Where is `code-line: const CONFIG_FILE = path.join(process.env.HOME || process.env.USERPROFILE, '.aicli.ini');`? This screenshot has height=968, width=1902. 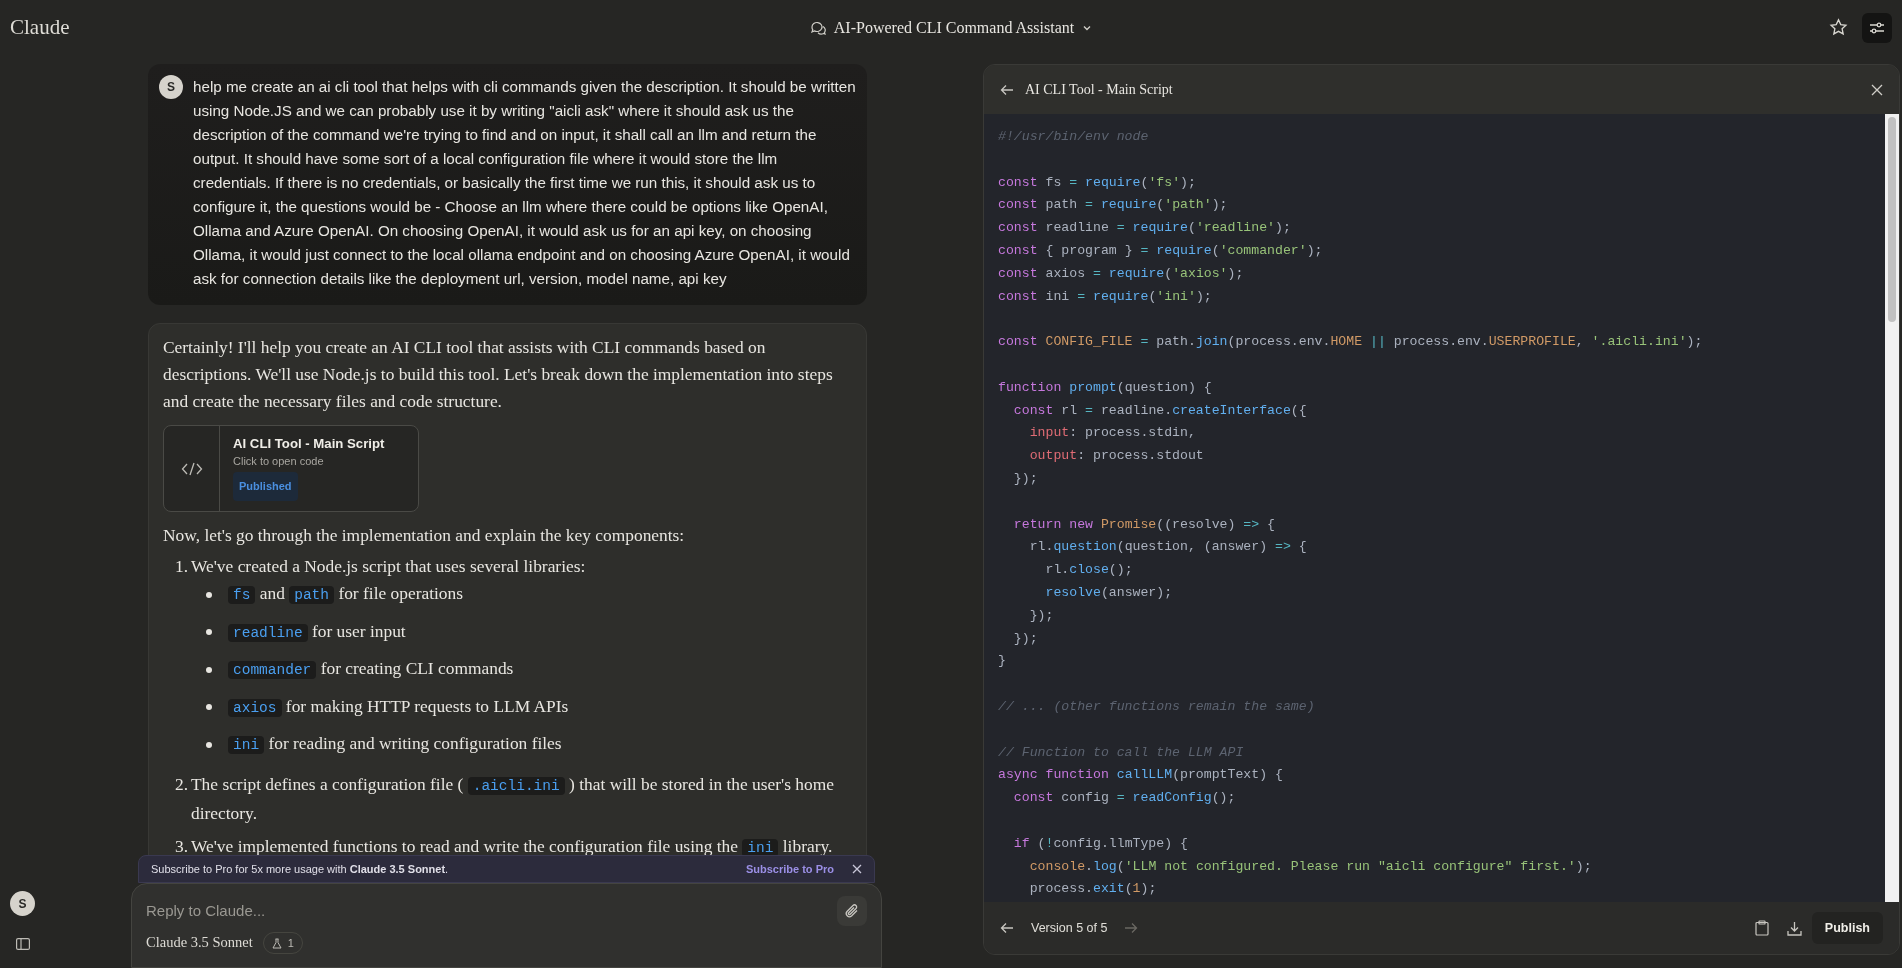
code-line: const CONFIG_FILE = path.join(process.env.HOME || process.env.USERPROFILE, '.aicli.ini'); is located at coordinates (1350, 342).